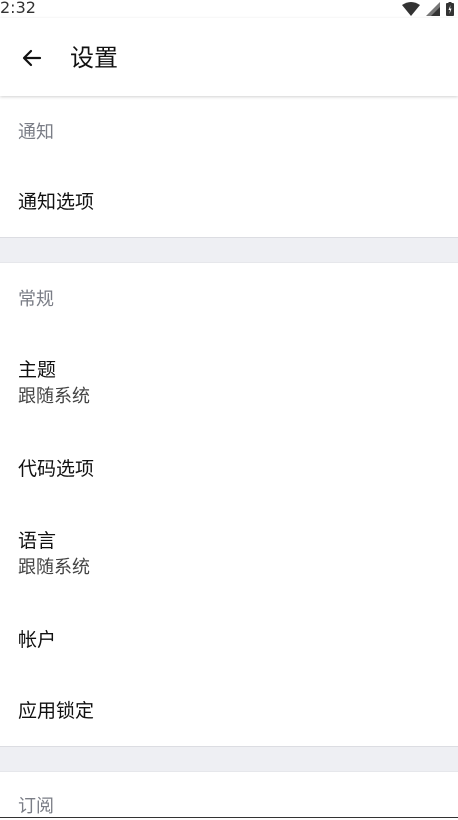 The height and width of the screenshot is (820, 458). What do you see at coordinates (229, 639) in the screenshot?
I see `setting-account: 帐户` at bounding box center [229, 639].